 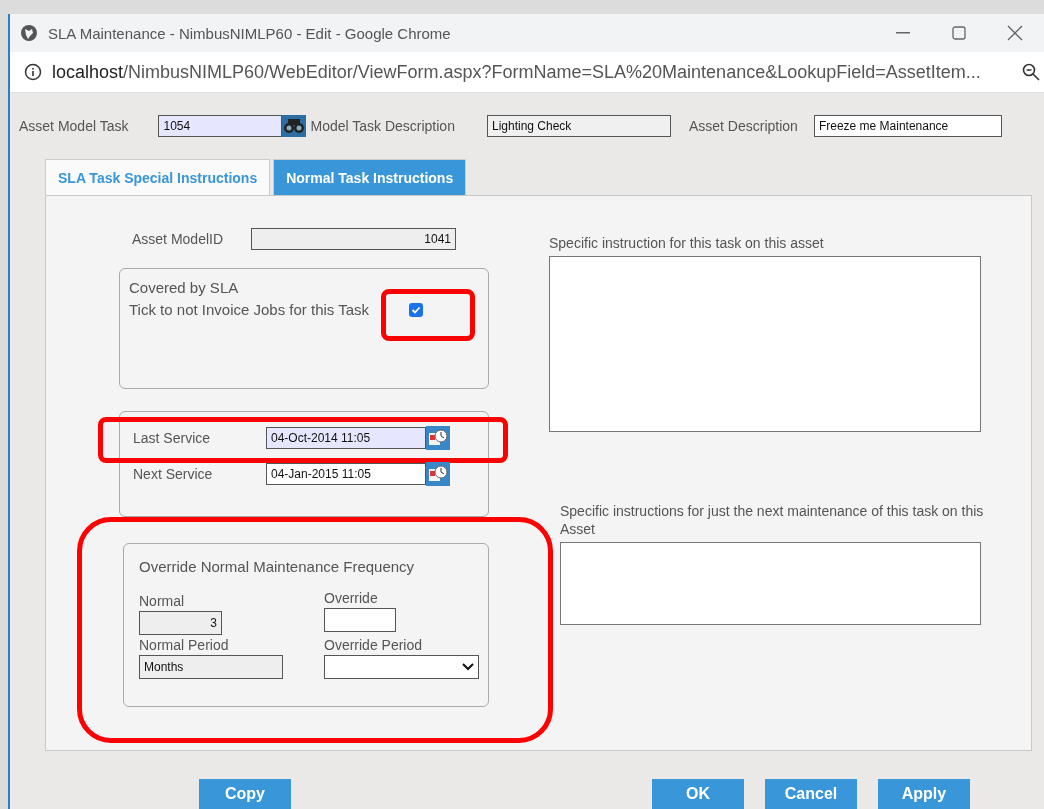 I want to click on binoculars-icon, so click(x=294, y=126).